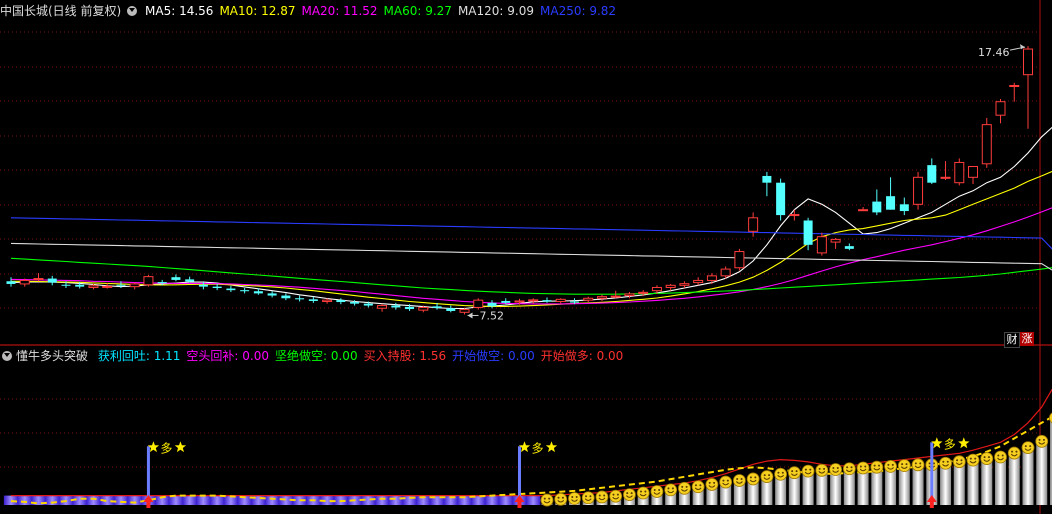  Describe the element at coordinates (52, 356) in the screenshot. I see `indicator-title: 懂牛多头突破` at that location.